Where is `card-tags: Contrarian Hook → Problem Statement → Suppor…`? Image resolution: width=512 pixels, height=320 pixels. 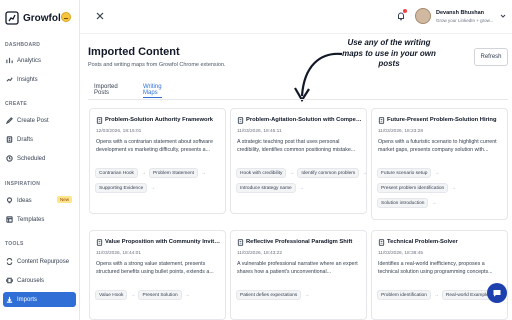
card-tags: Contrarian Hook → Problem Statement → Suppor… is located at coordinates (158, 182).